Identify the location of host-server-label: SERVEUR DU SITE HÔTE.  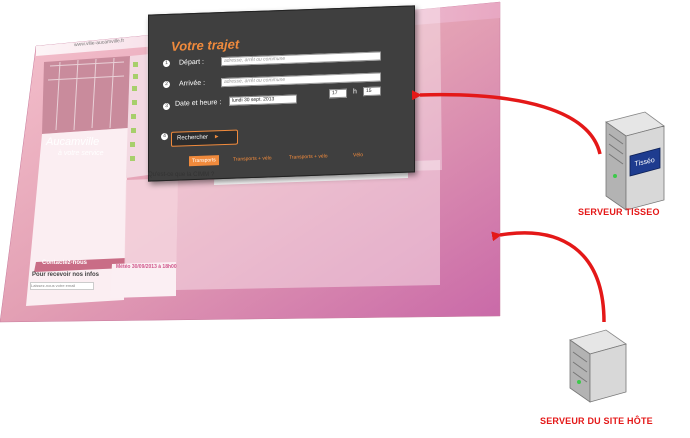
(596, 421).